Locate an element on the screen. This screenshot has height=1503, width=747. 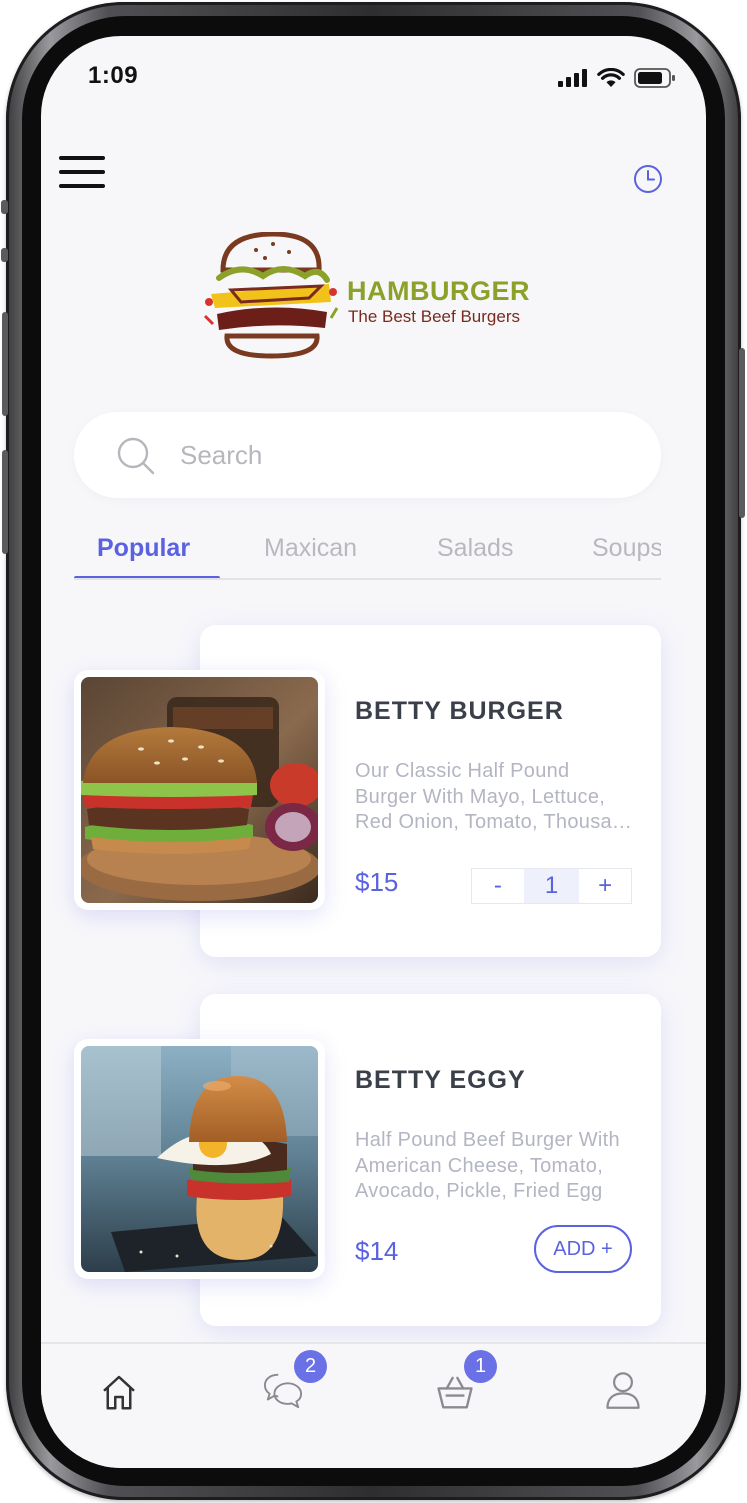
item-name: BETTY BURGER is located at coordinates (459, 711).